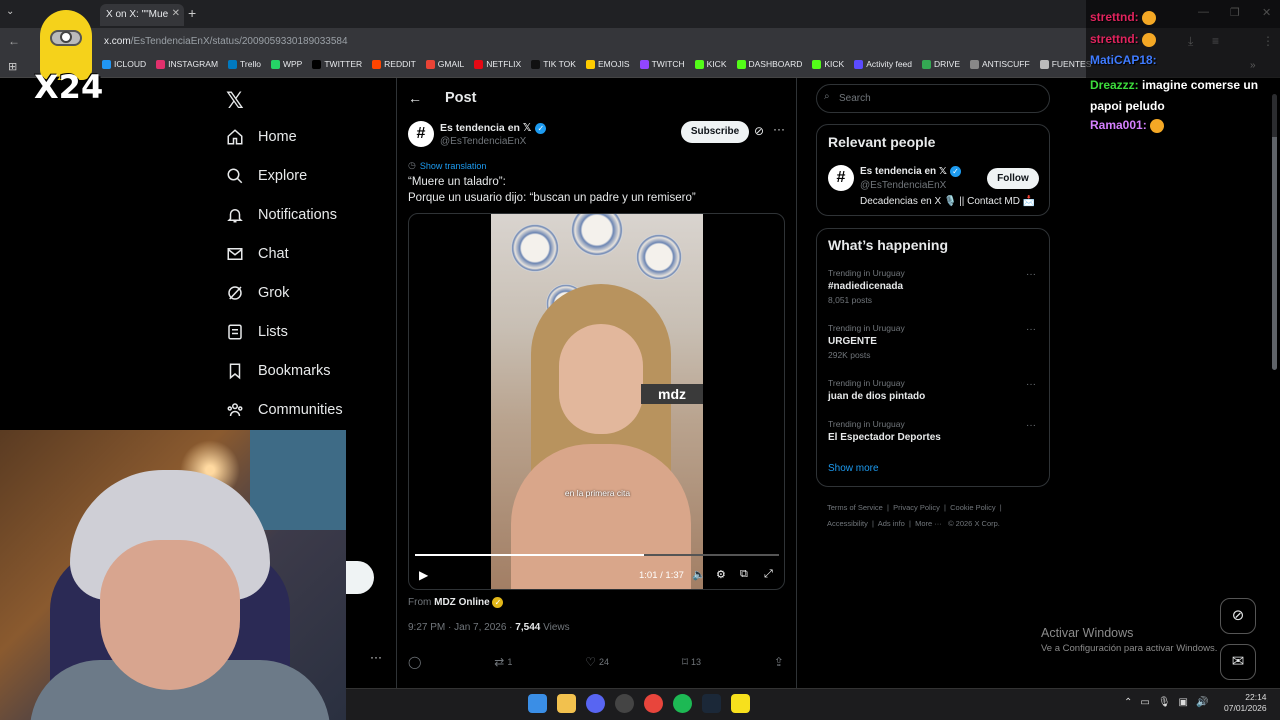 The image size is (1280, 720). What do you see at coordinates (853, 468) in the screenshot?
I see `show-more-link: Show more` at bounding box center [853, 468].